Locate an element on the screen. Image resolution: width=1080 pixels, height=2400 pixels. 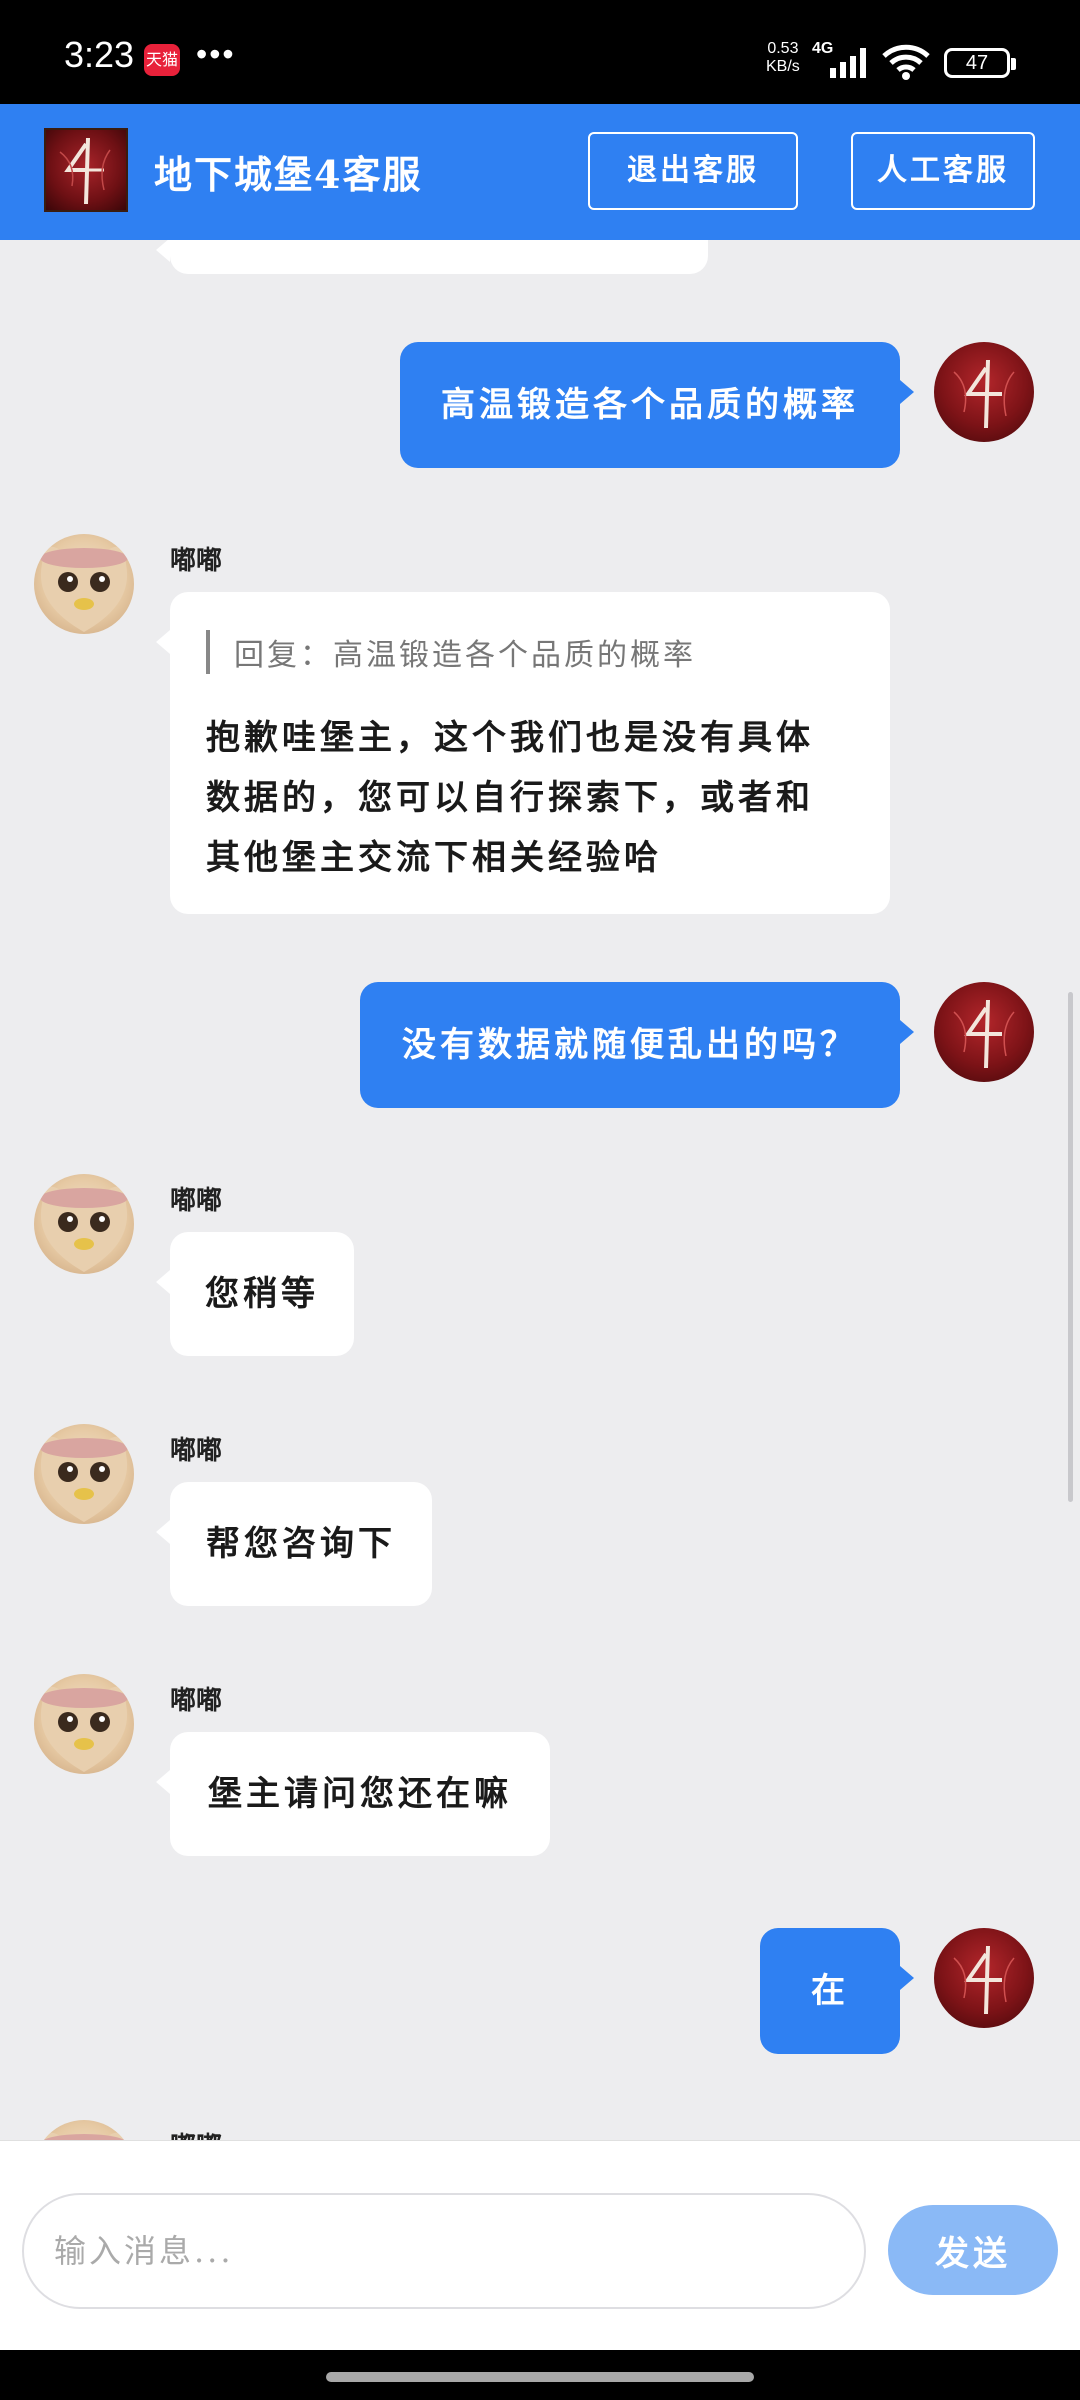
network-speed-value: 0.53 is located at coordinates (783, 48).